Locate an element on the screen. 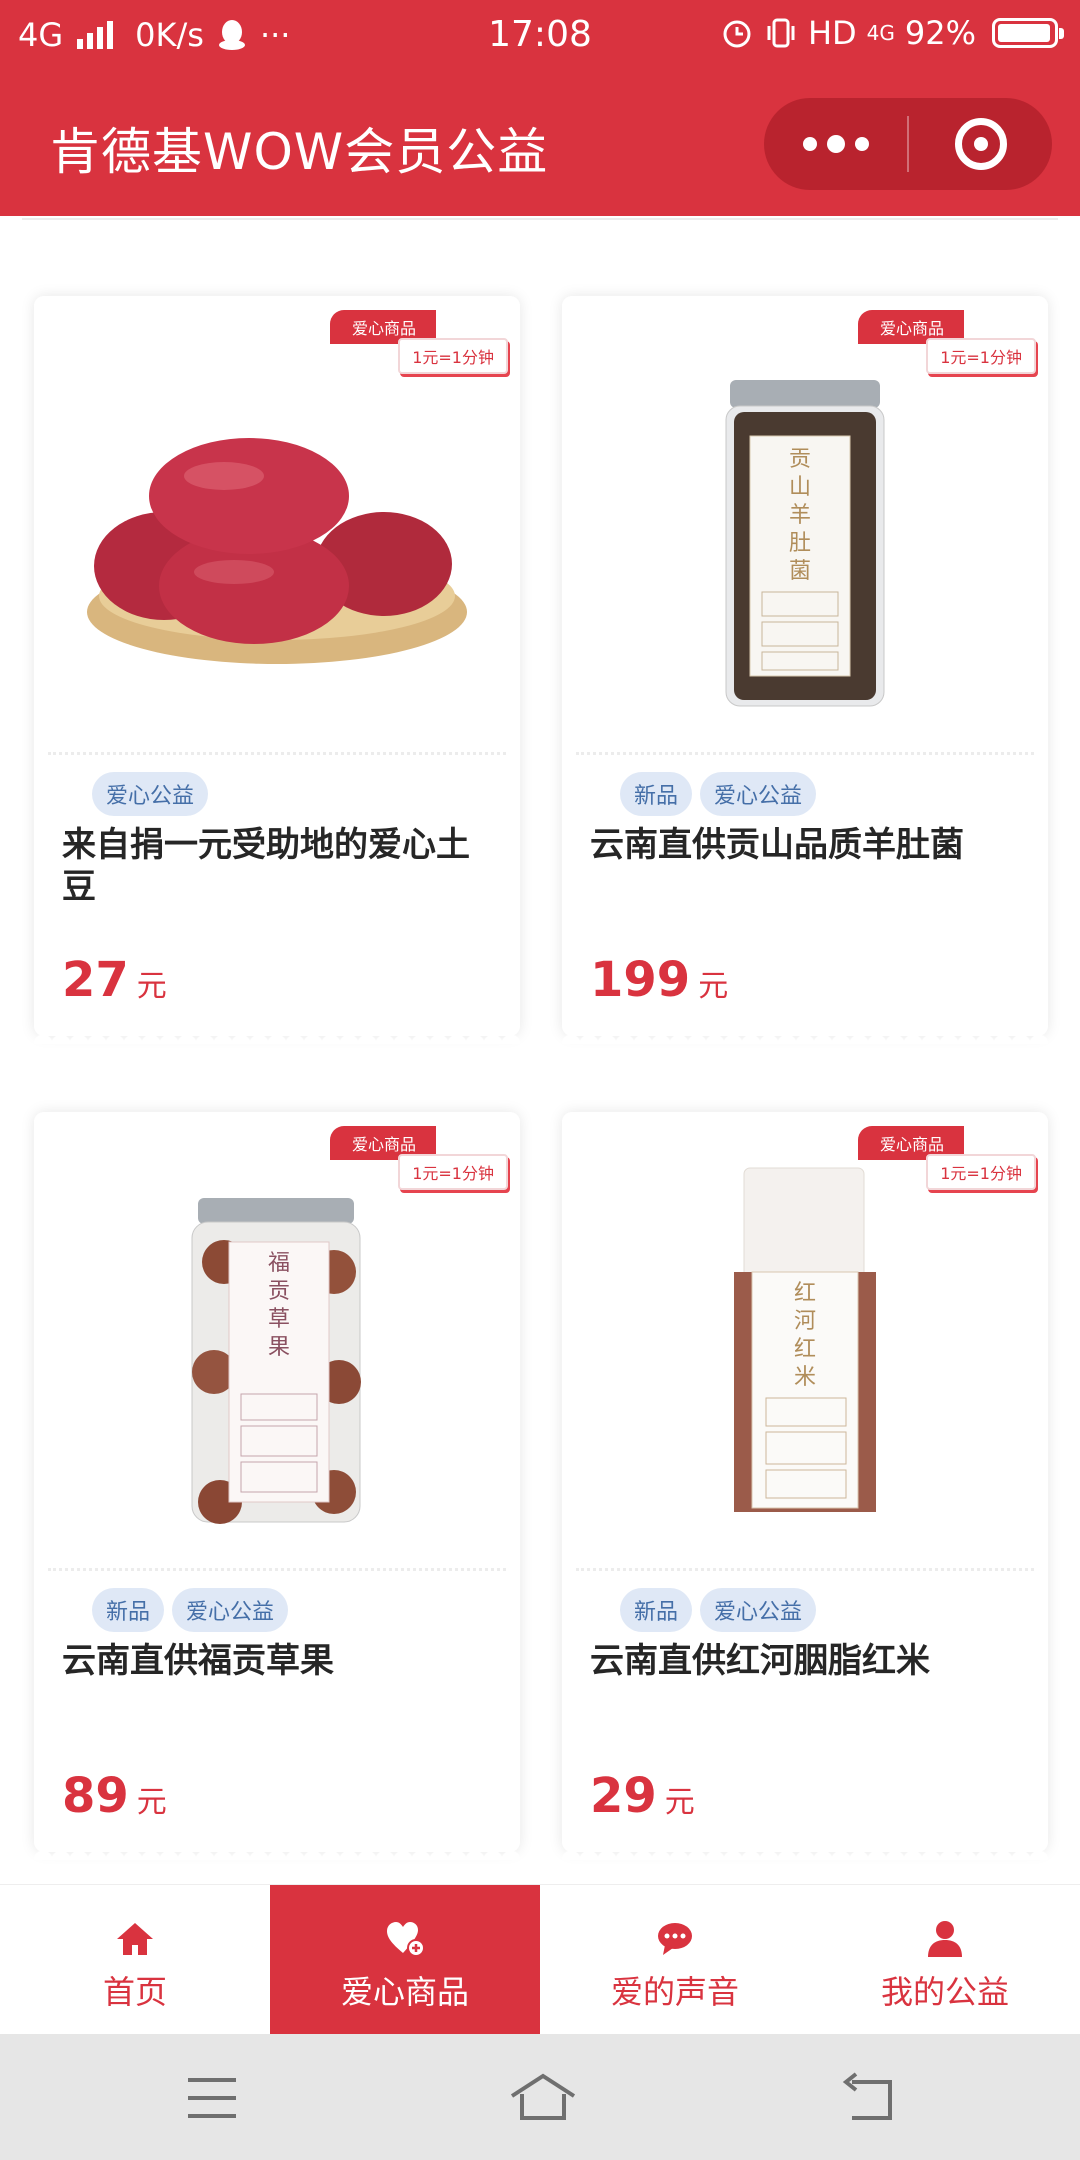 The width and height of the screenshot is (1080, 2160). svg-text: 山 is located at coordinates (800, 487).